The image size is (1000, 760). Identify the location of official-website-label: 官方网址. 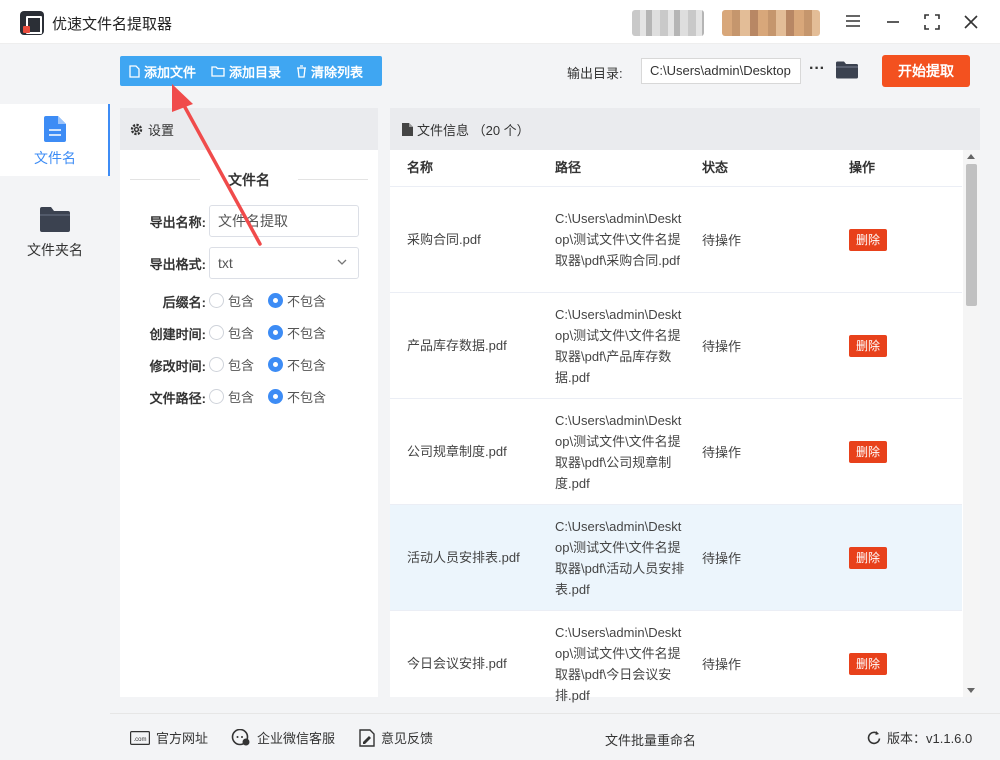
(182, 738).